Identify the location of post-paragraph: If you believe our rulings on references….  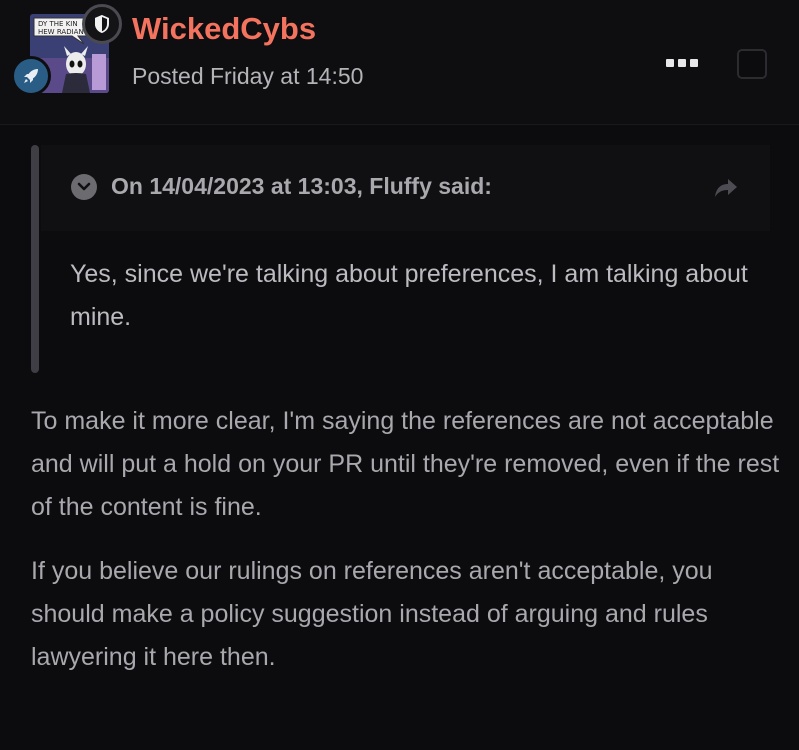
(372, 614).